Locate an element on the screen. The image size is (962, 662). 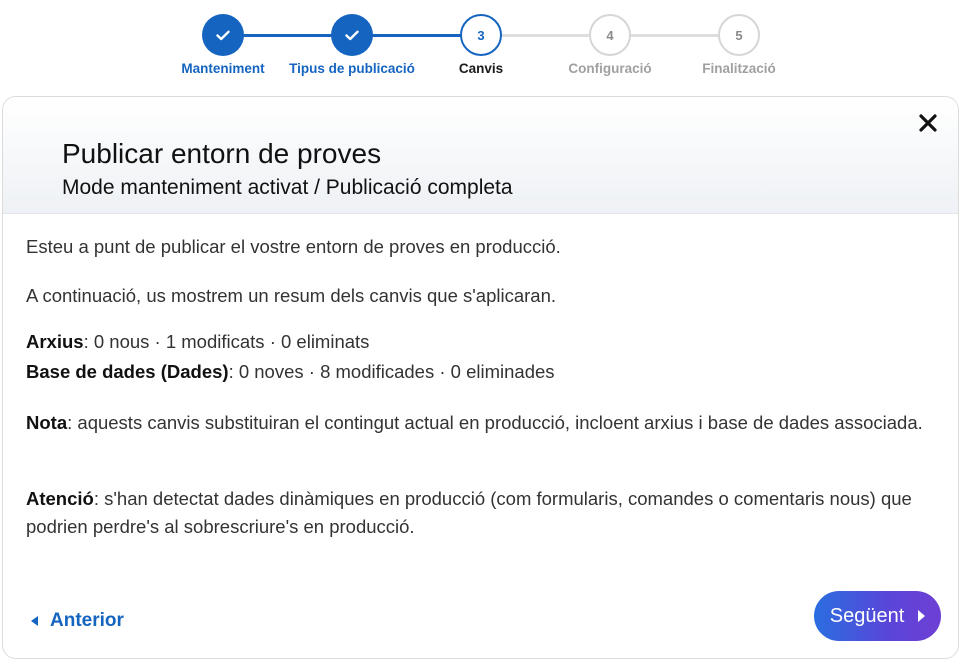
step-3-circle: 3 is located at coordinates (481, 35).